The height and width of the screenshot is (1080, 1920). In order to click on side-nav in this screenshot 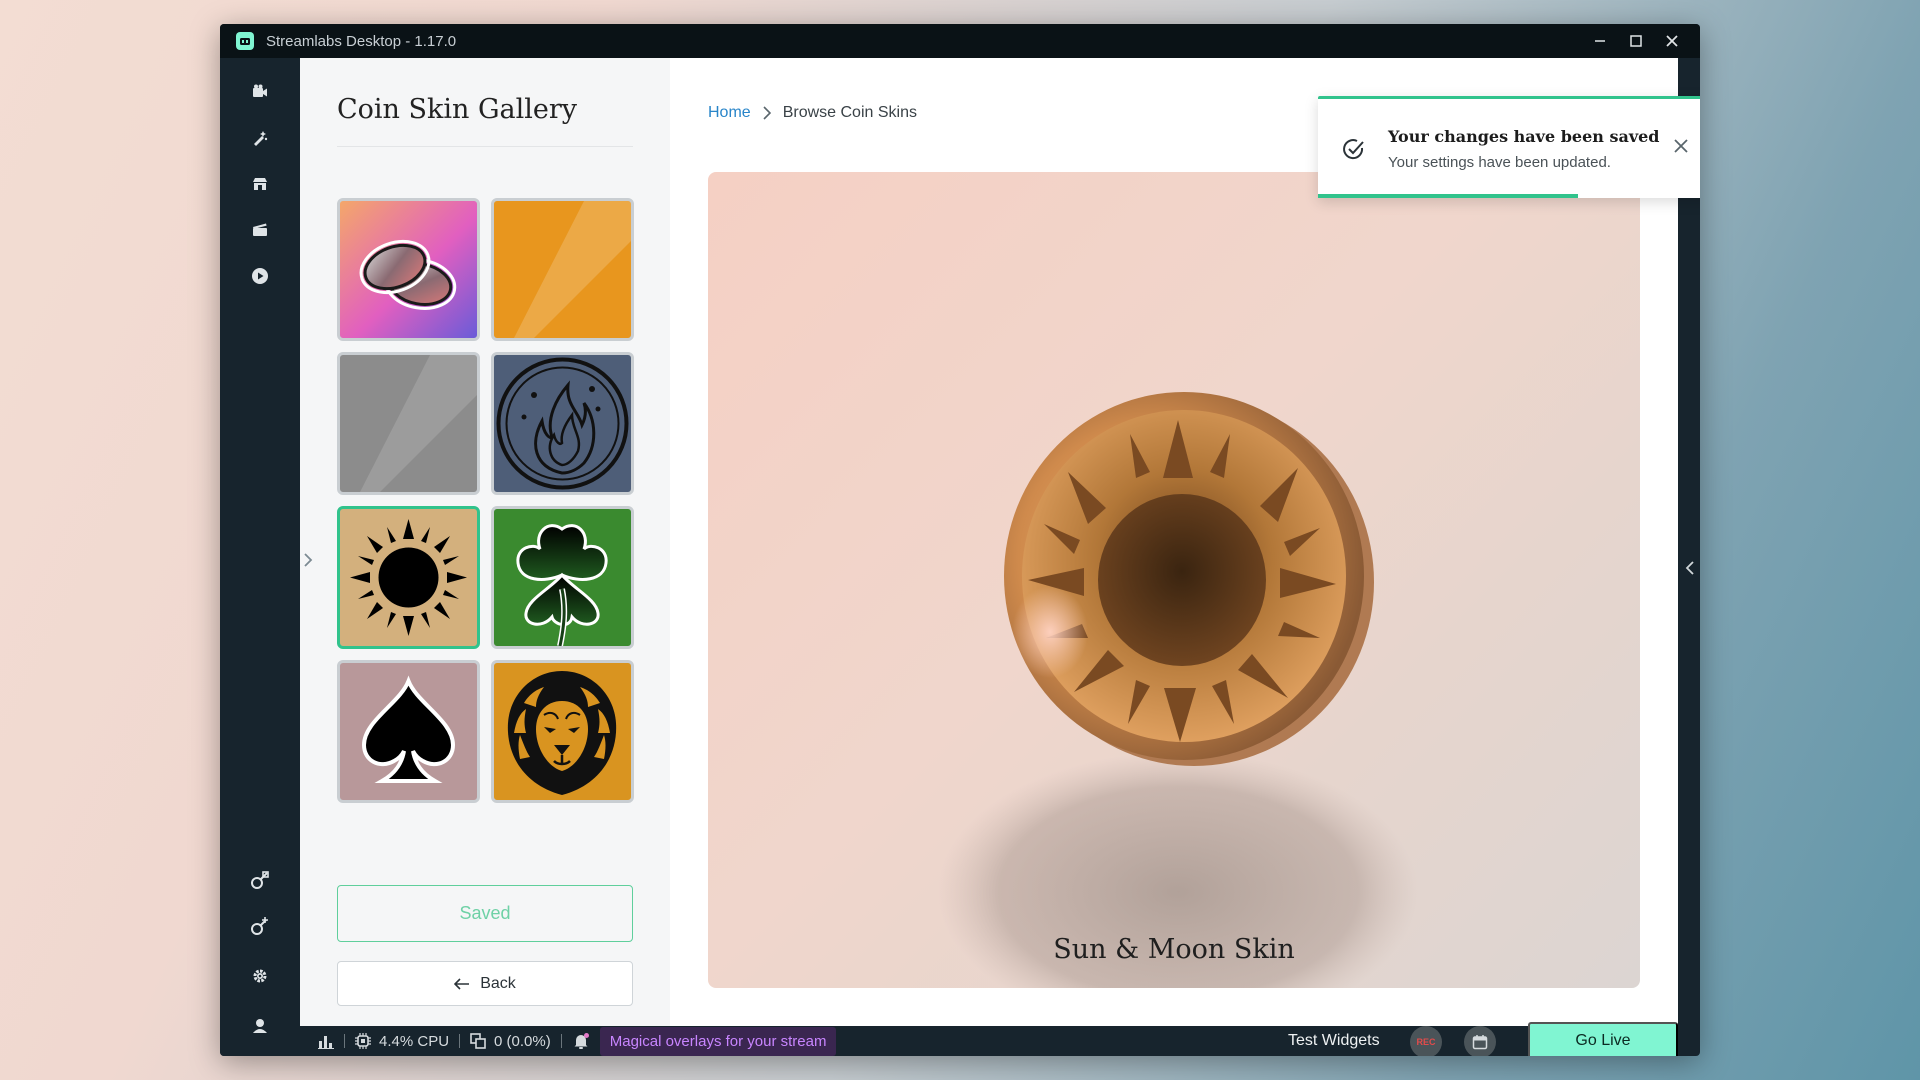, I will do `click(260, 557)`.